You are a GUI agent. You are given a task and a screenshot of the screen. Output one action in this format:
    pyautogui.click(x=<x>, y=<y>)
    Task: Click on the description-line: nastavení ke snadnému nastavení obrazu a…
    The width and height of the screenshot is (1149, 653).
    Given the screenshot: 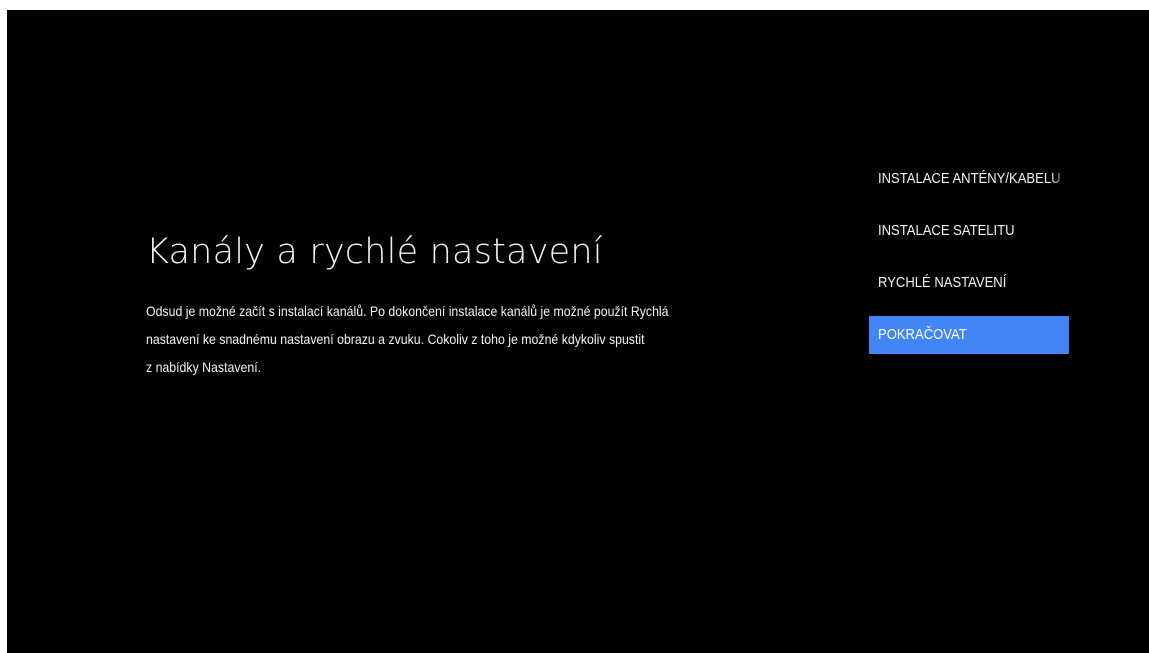 What is the action you would take?
    pyautogui.click(x=395, y=339)
    